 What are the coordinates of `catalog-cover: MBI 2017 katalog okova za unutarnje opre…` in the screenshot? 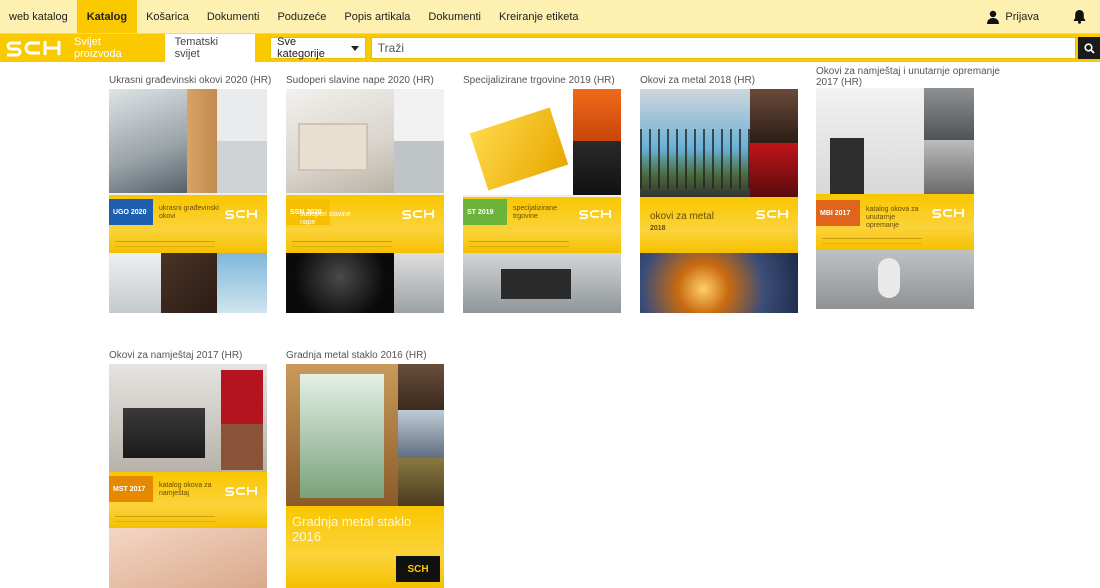 It's located at (895, 198).